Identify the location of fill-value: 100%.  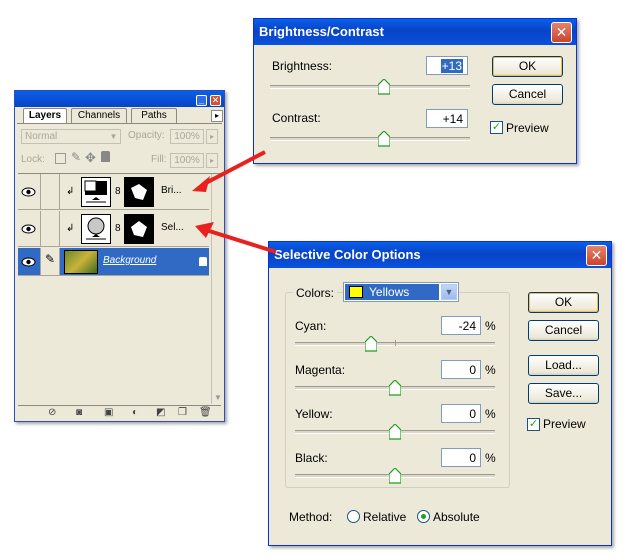
(187, 160).